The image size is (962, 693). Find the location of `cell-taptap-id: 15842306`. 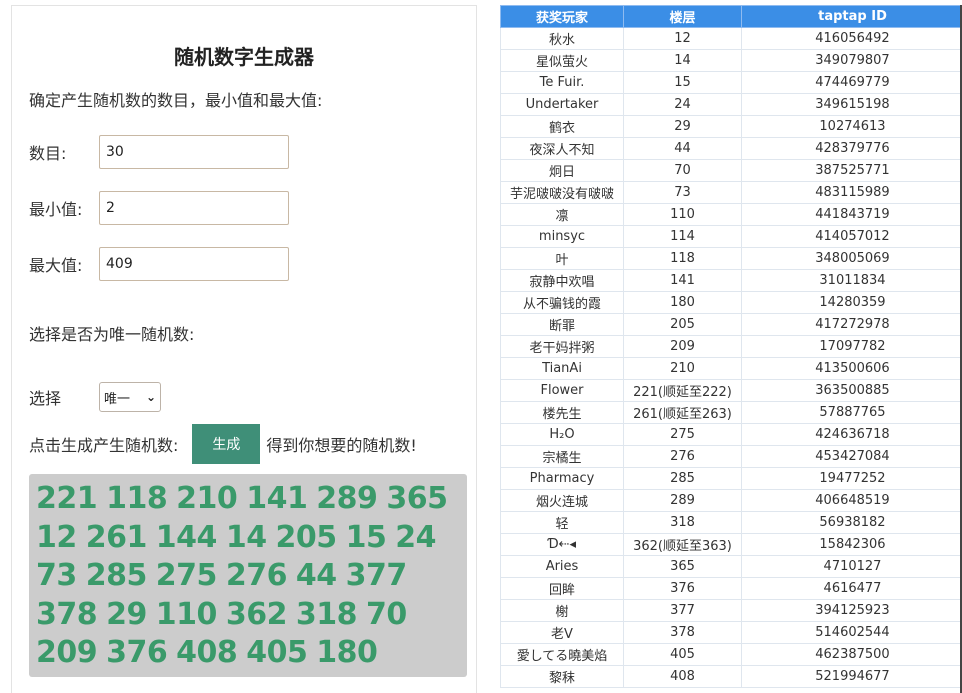

cell-taptap-id: 15842306 is located at coordinates (851, 544).